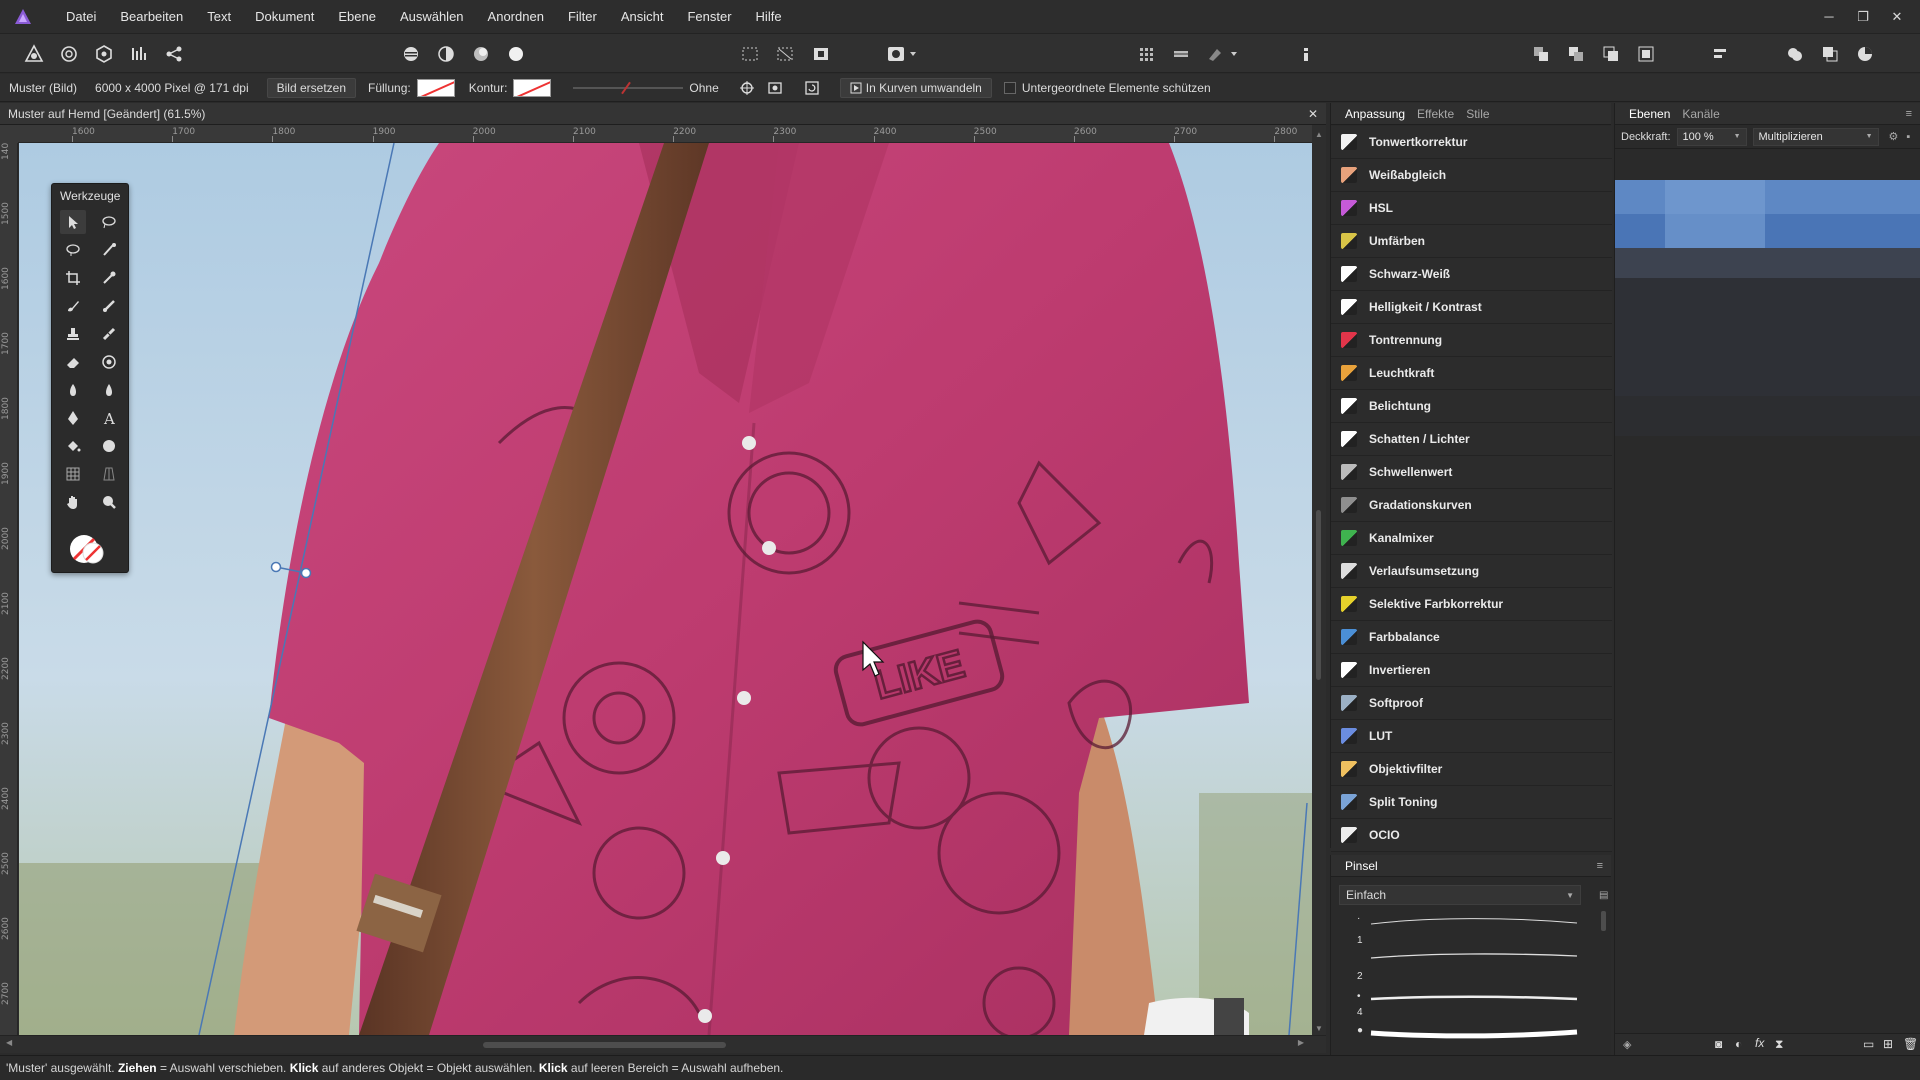 This screenshot has width=1920, height=1080. I want to click on auto-colors-icon, so click(481, 54).